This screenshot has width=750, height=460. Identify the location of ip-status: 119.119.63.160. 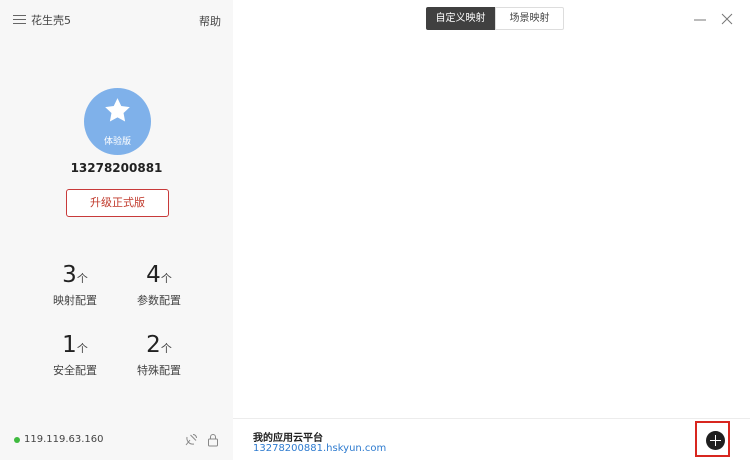
(59, 439).